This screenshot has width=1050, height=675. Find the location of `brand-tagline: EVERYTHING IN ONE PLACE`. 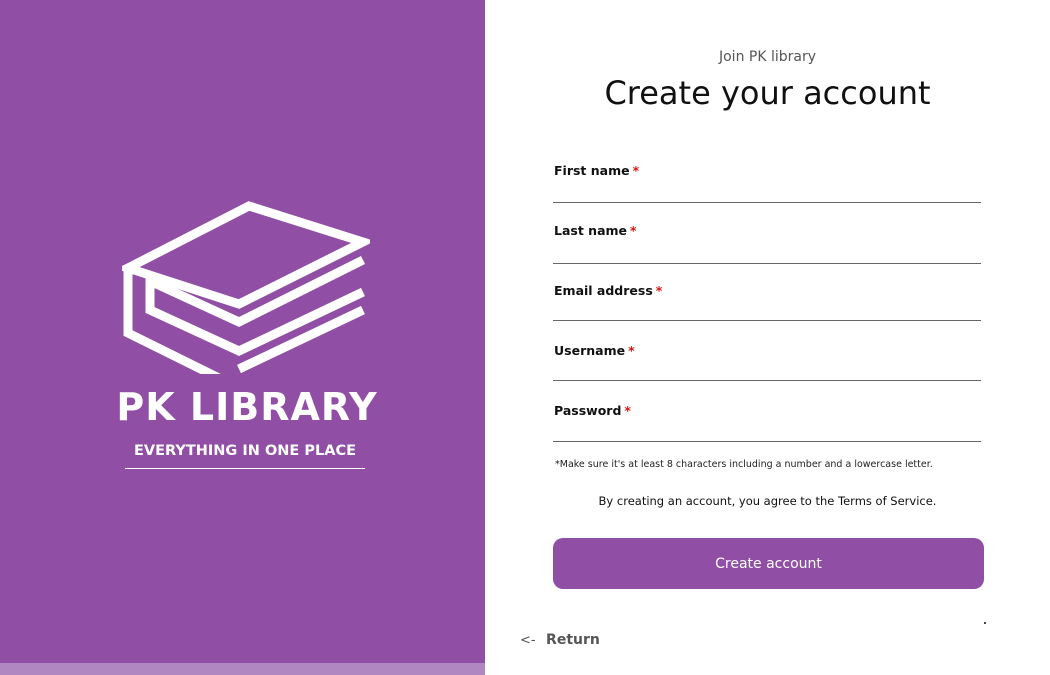

brand-tagline: EVERYTHING IN ONE PLACE is located at coordinates (245, 451).